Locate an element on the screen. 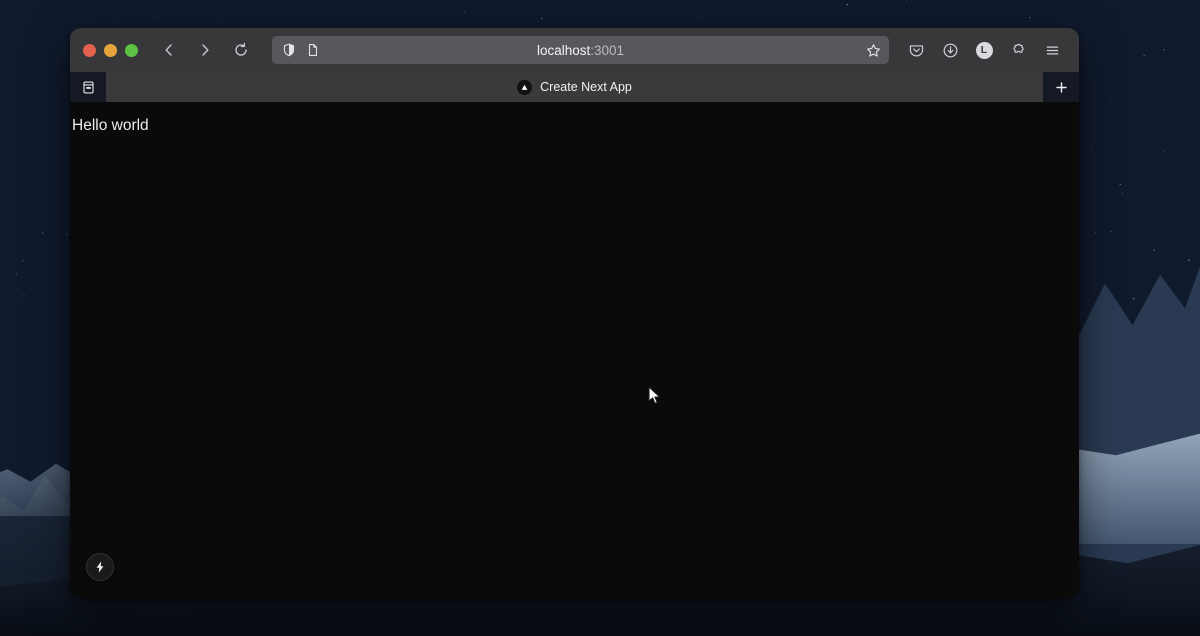  triangle-glyph is located at coordinates (524, 87).